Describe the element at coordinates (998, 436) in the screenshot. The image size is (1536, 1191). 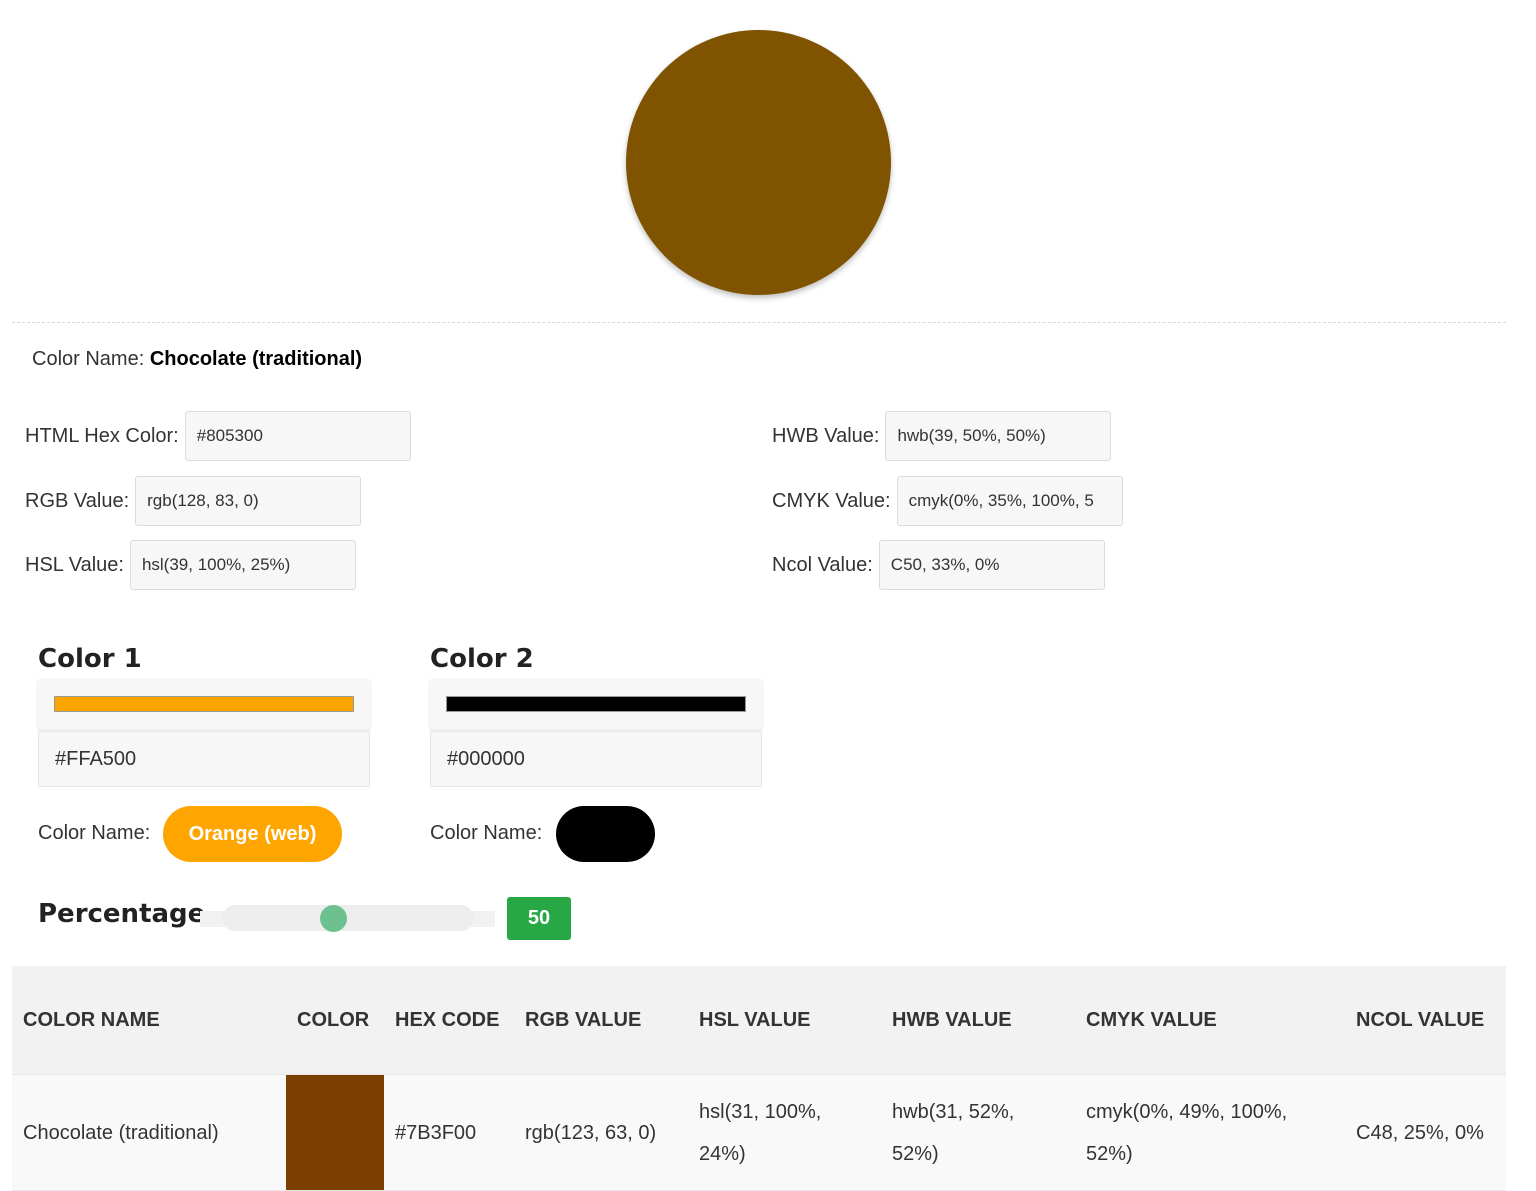
I see `hwb-field: hwb(39, 50%, 50%)` at that location.